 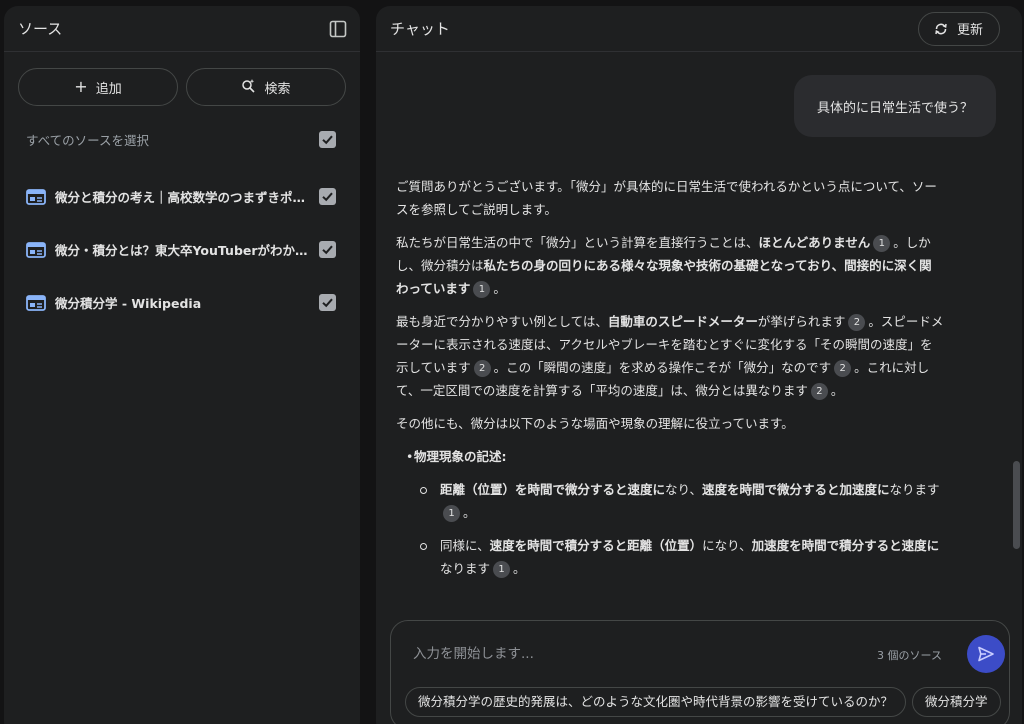 What do you see at coordinates (40, 29) in the screenshot?
I see `sources-title: ソース` at bounding box center [40, 29].